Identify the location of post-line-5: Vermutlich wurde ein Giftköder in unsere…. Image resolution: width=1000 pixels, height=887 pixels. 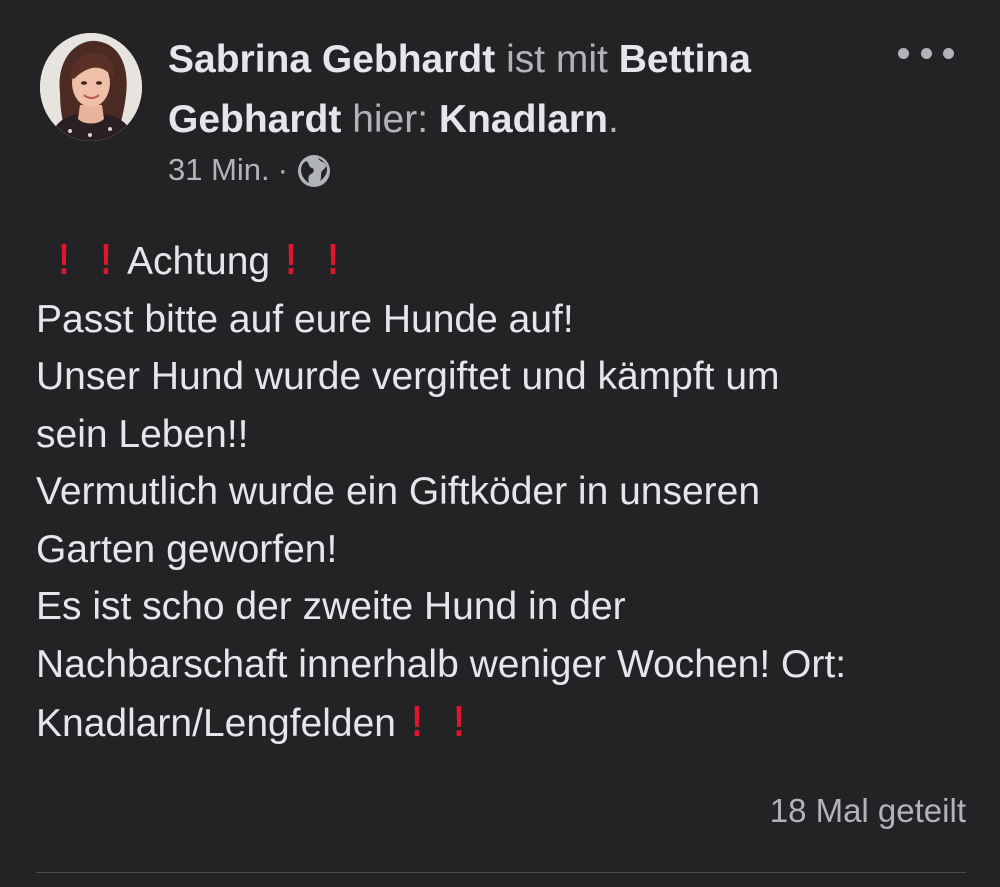
(398, 491).